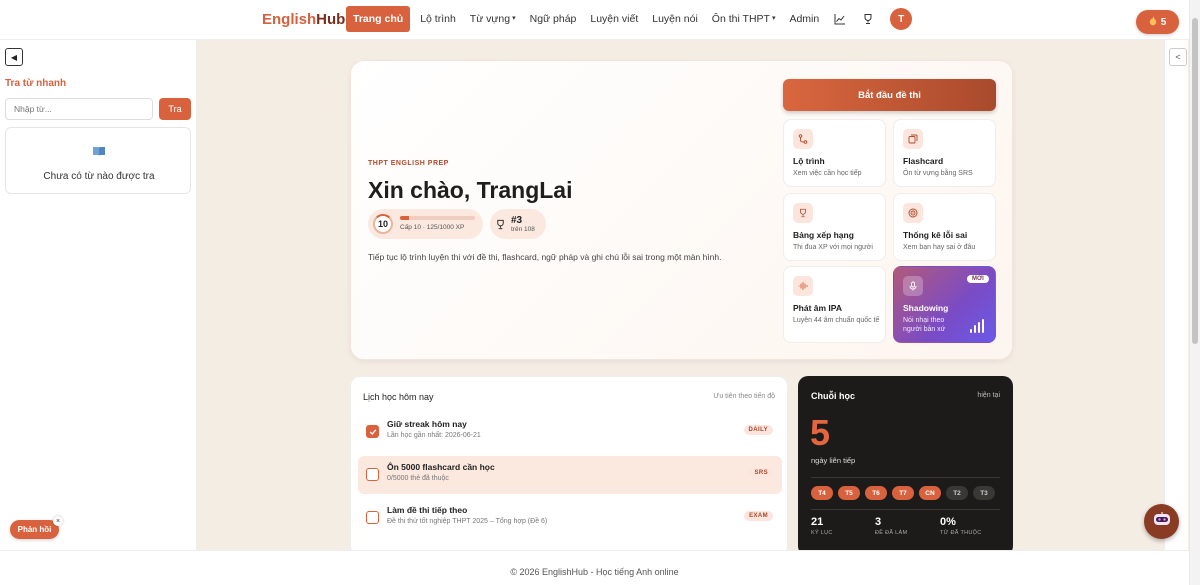 The height and width of the screenshot is (585, 1200). I want to click on lookup-input, so click(79, 109).